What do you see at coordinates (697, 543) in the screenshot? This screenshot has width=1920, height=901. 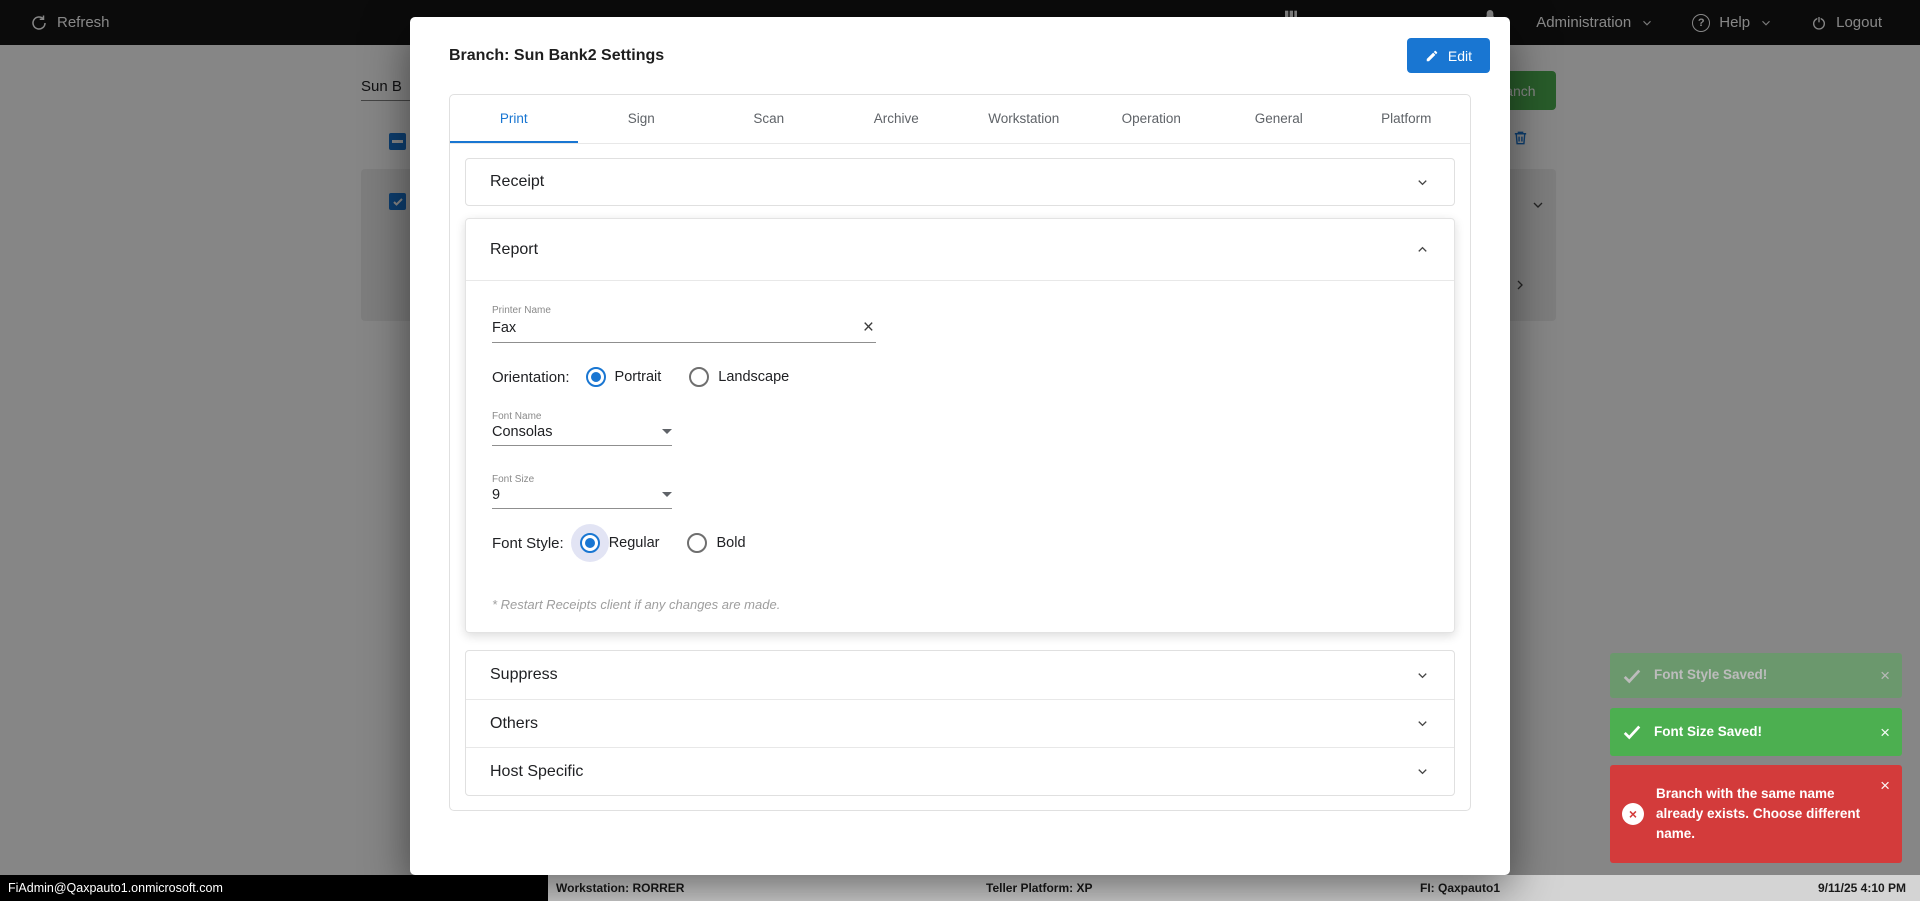 I see `bold-radio` at bounding box center [697, 543].